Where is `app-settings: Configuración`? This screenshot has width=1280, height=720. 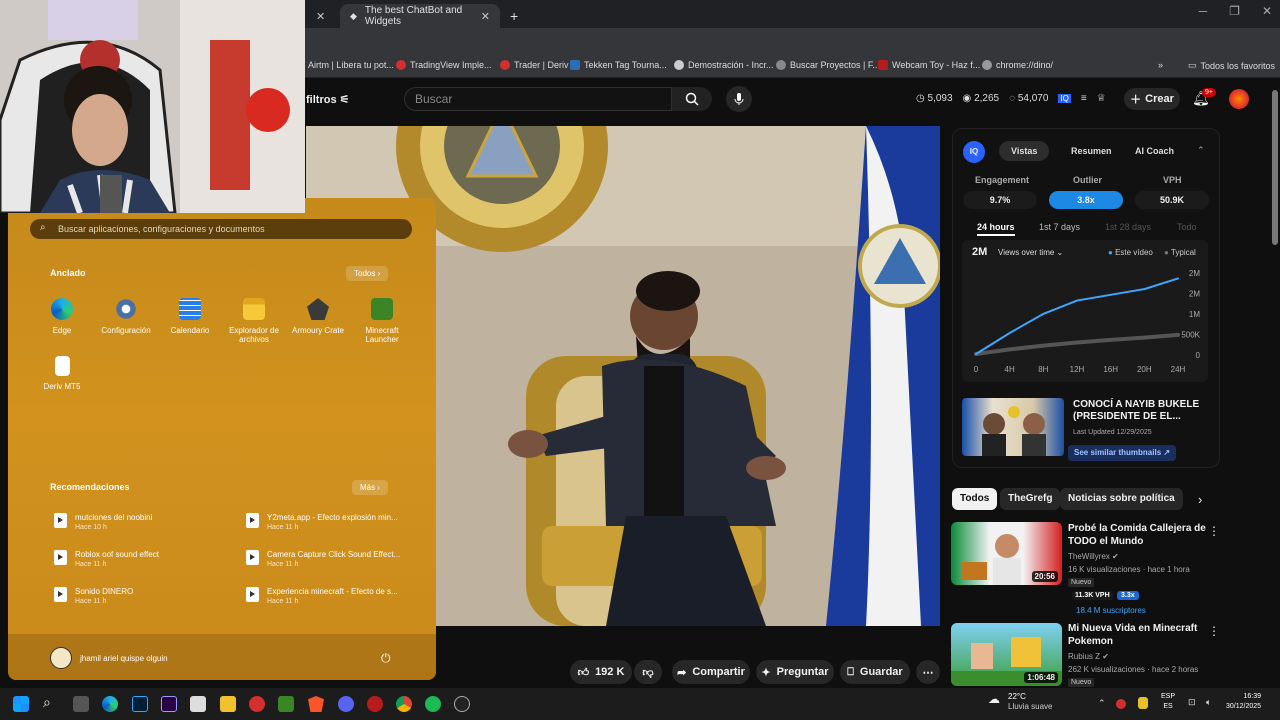 app-settings: Configuración is located at coordinates (126, 316).